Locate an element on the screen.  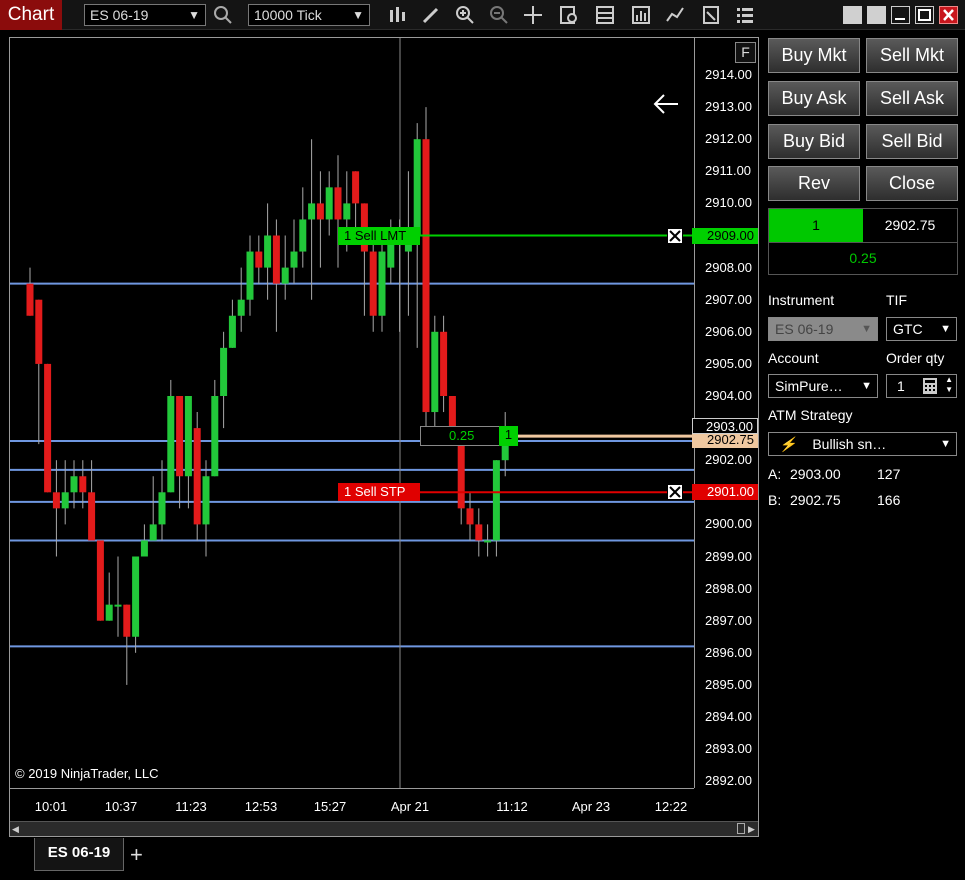
maximize-icon is located at coordinates (924, 15).